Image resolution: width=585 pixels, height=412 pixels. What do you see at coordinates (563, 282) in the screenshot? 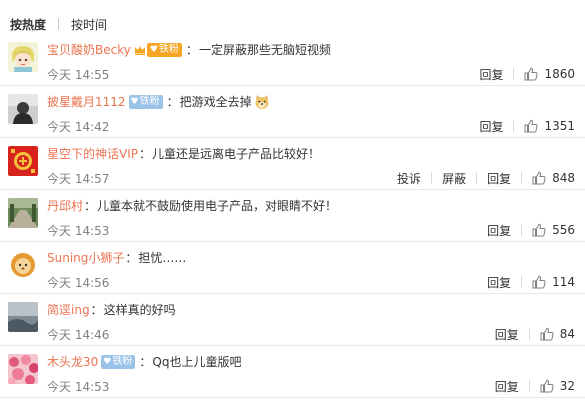
I see `like-count: 114` at bounding box center [563, 282].